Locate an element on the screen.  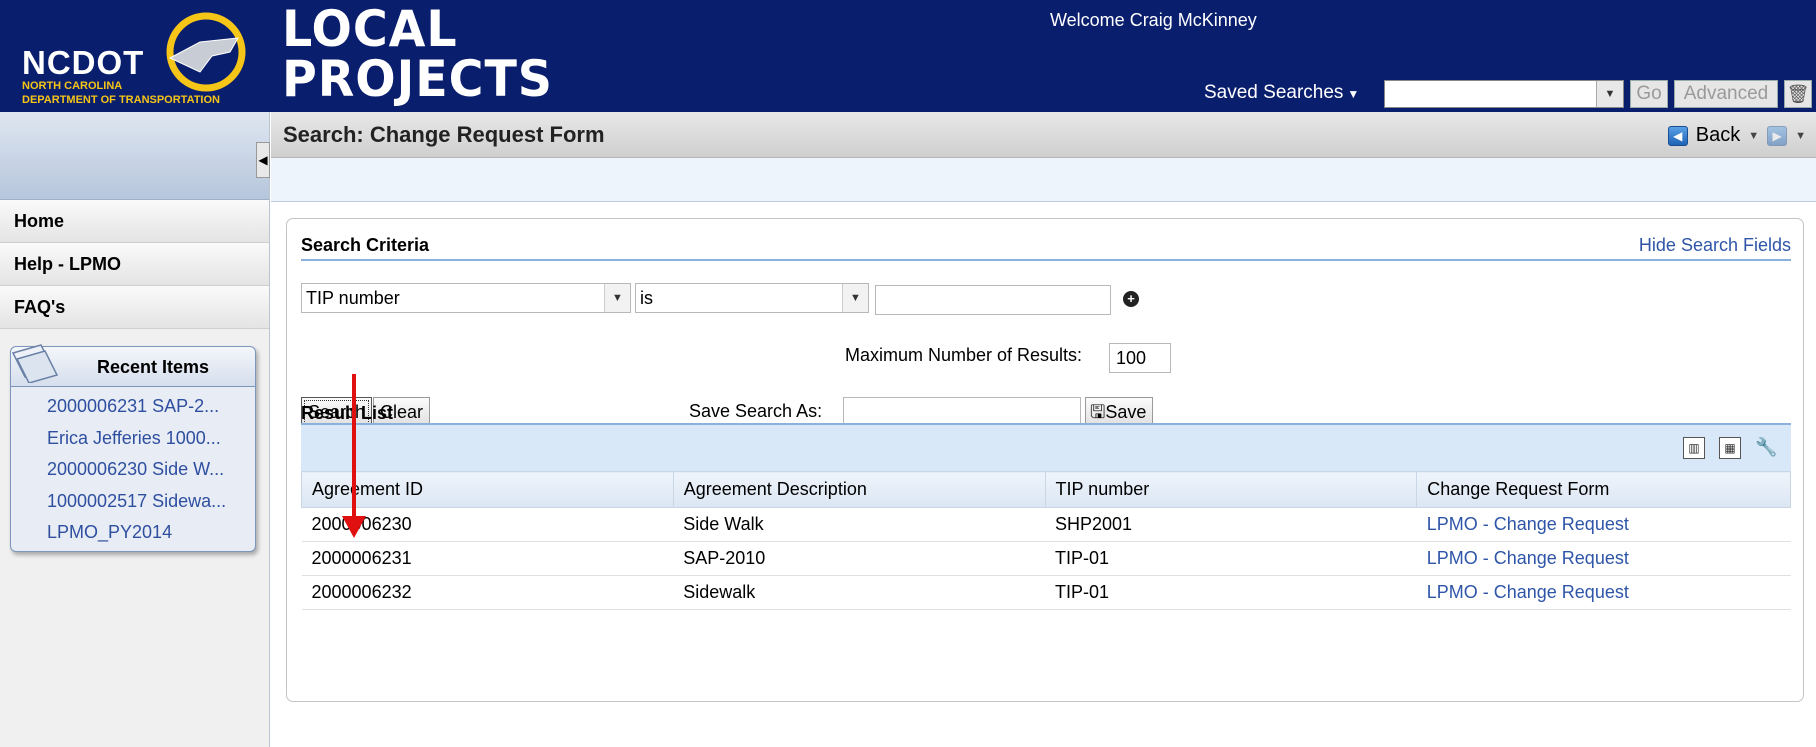
export-excel-icon: ▦ is located at coordinates (1730, 448).